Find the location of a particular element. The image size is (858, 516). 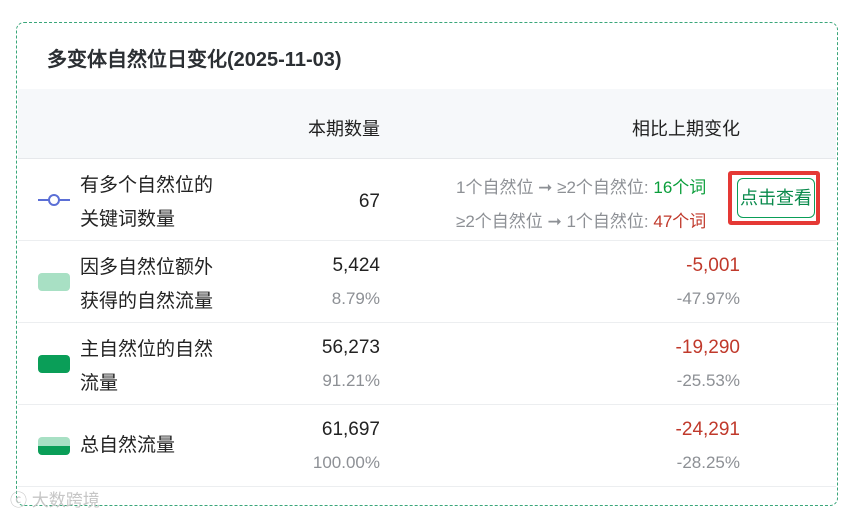

row-value: 61,697 is located at coordinates (350, 429).